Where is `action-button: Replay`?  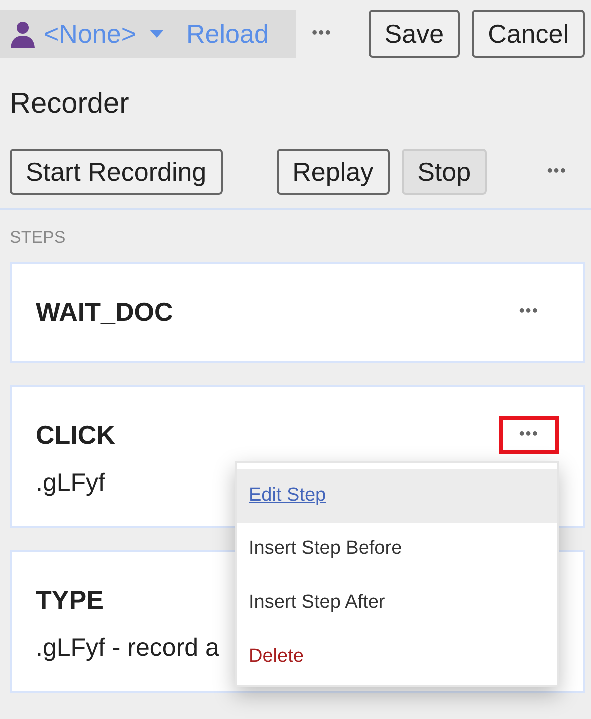
action-button: Replay is located at coordinates (333, 172).